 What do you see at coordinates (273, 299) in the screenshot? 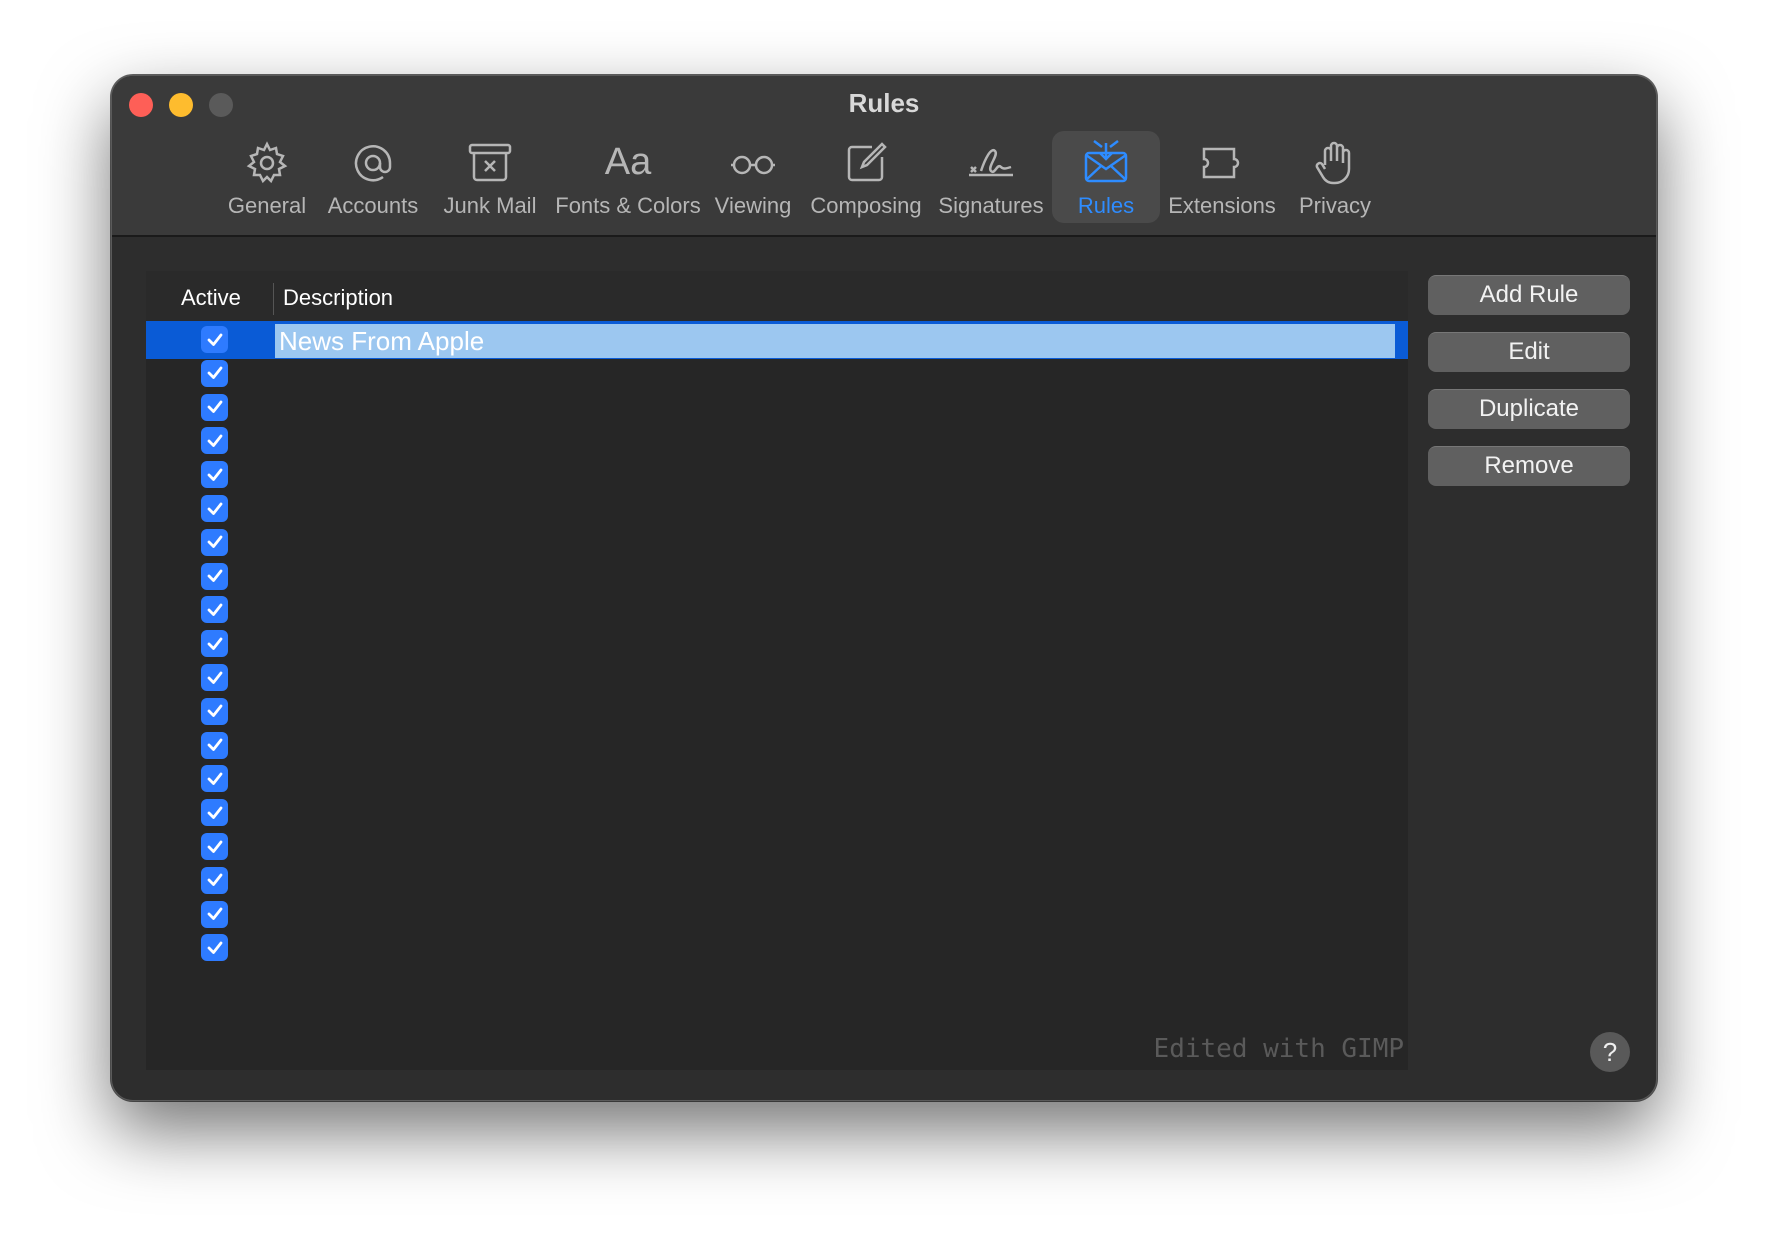
I see `column-divider` at bounding box center [273, 299].